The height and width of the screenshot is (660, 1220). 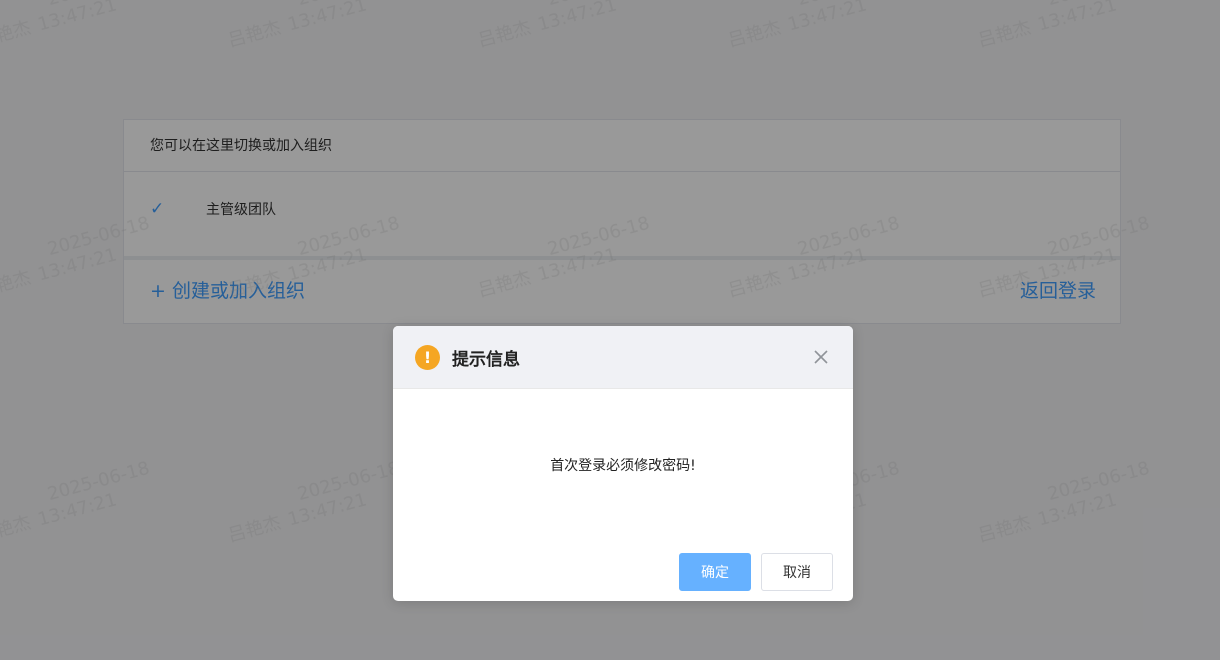 I want to click on close-icon, so click(x=821, y=357).